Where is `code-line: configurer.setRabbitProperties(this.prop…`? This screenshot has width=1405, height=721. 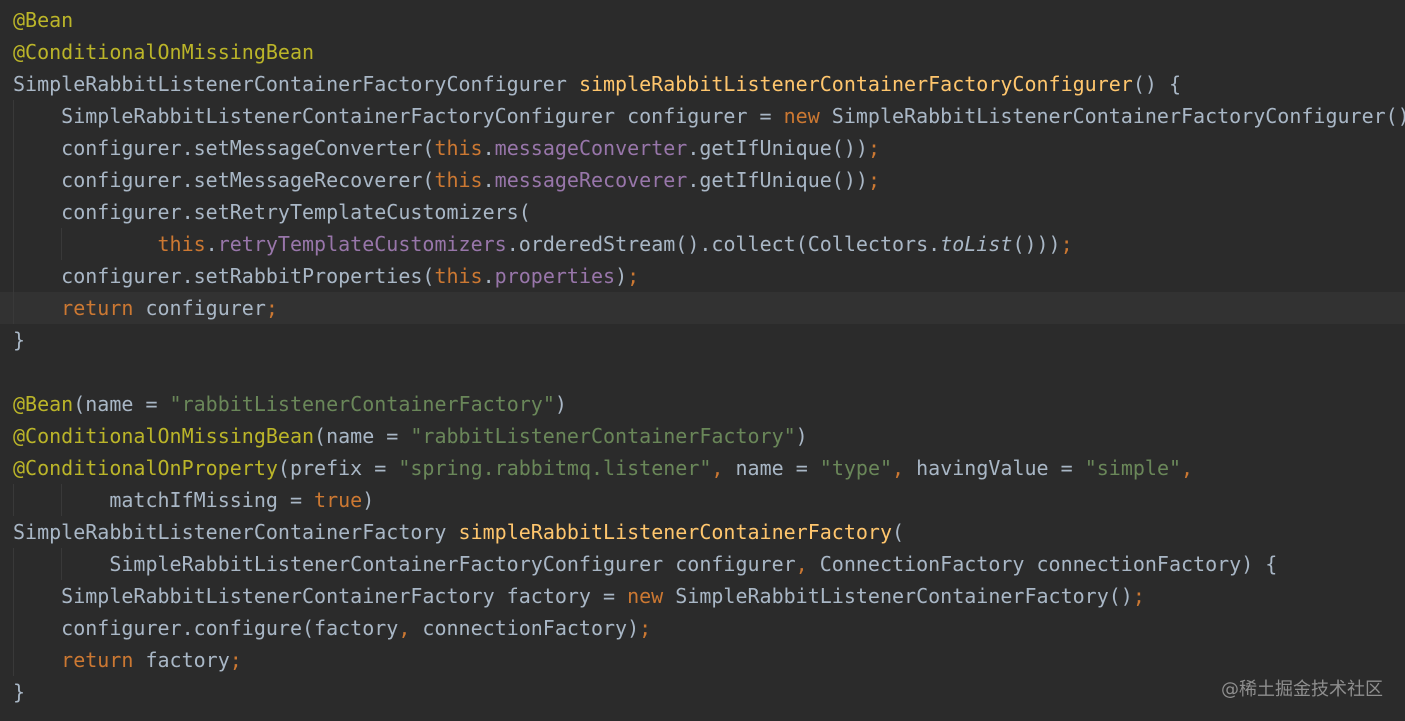 code-line: configurer.setRabbitProperties(this.prop… is located at coordinates (702, 276).